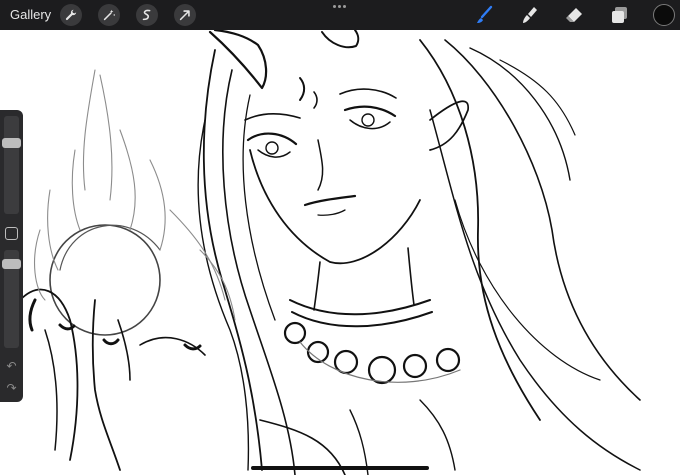 Image resolution: width=680 pixels, height=475 pixels. What do you see at coordinates (485, 15) in the screenshot?
I see `brush-icon` at bounding box center [485, 15].